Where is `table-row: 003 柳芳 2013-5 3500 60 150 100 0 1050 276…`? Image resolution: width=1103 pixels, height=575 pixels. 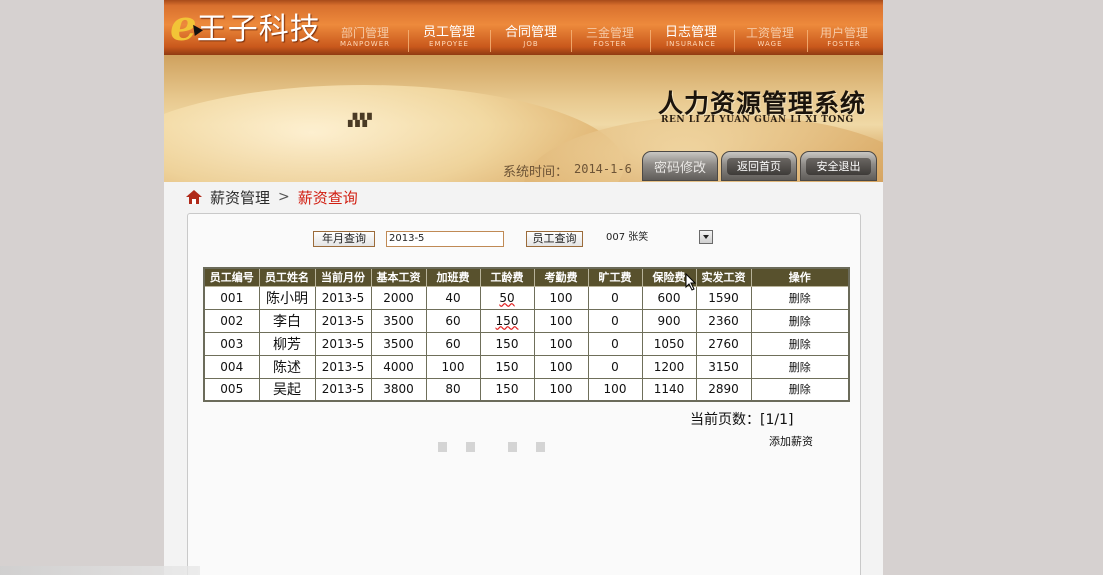
table-row: 003 柳芳 2013-5 3500 60 150 100 0 1050 276… is located at coordinates (526, 343).